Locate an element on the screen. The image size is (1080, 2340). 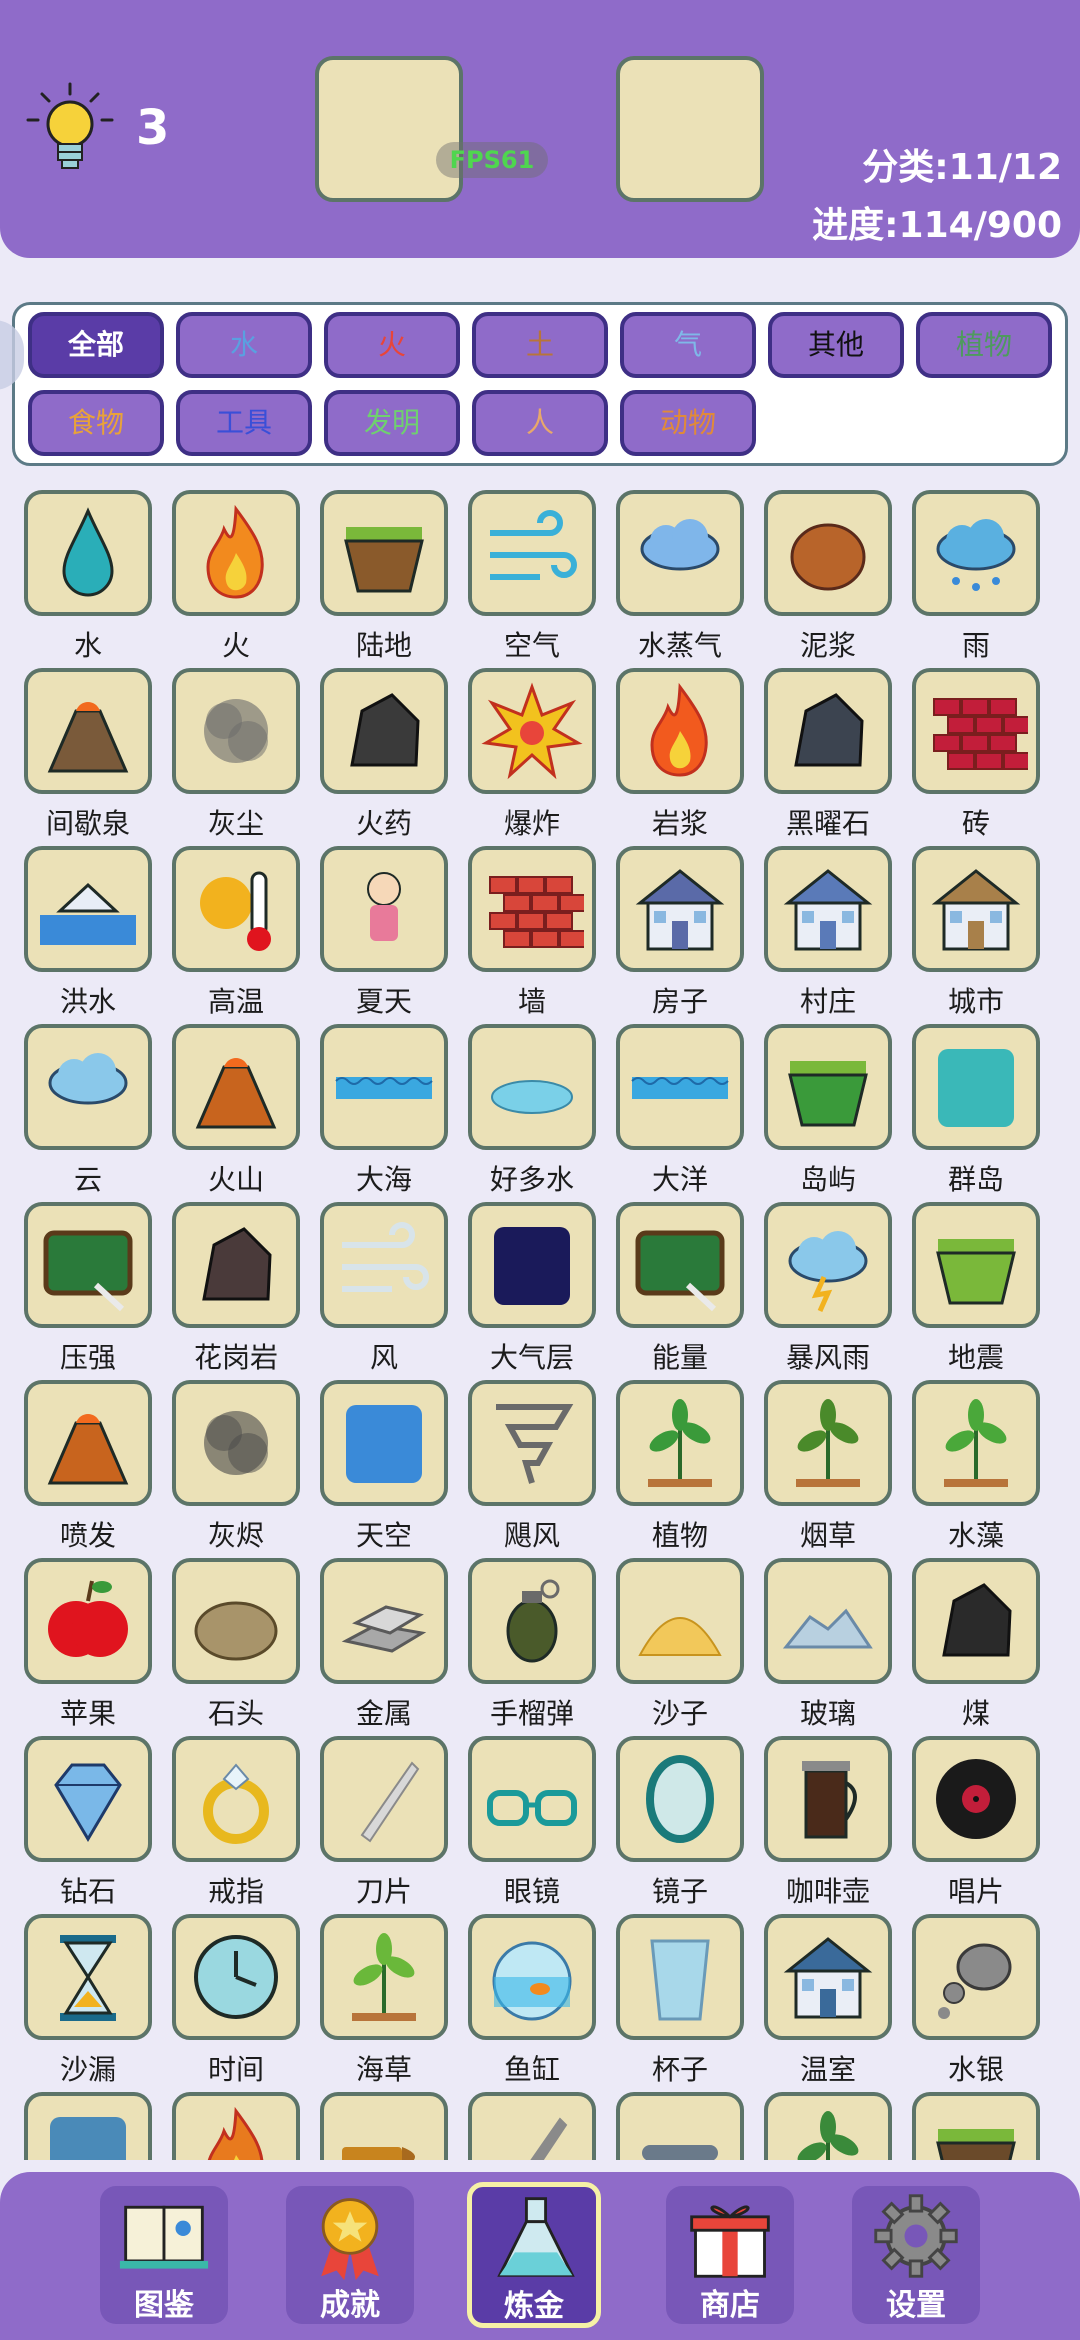
element-item: 飓风 is located at coordinates (532, 1466).